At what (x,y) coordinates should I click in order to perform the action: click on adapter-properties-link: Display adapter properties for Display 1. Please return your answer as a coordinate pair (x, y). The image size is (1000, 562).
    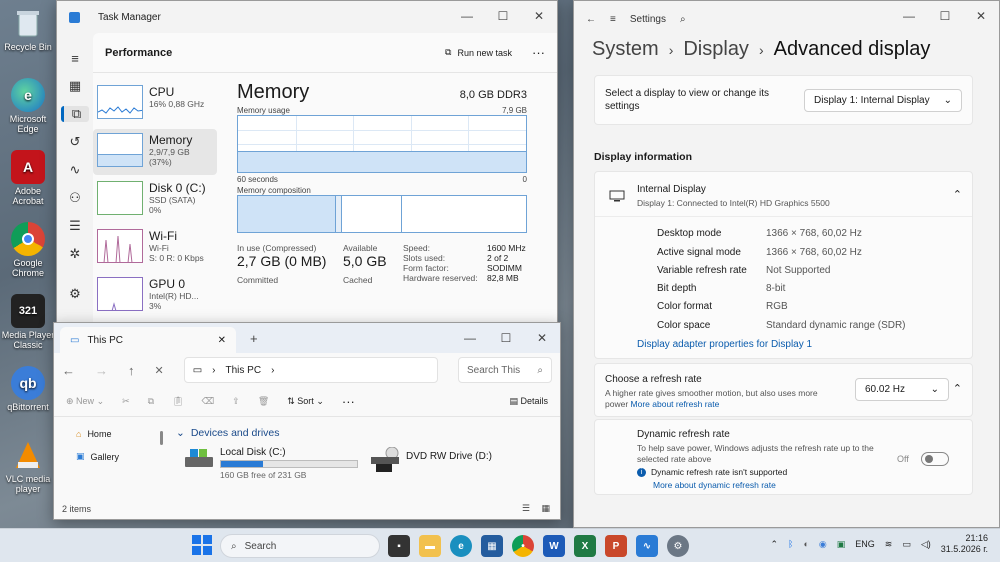
    Looking at the image, I should click on (724, 344).